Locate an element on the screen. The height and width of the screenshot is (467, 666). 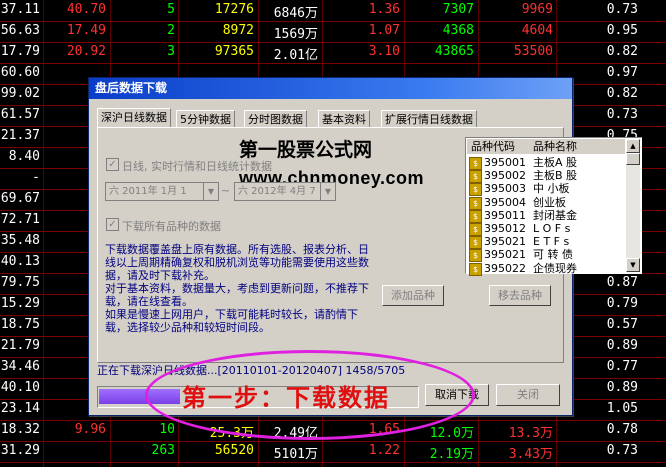
quote-cell: 56.63 is located at coordinates (20, 30).